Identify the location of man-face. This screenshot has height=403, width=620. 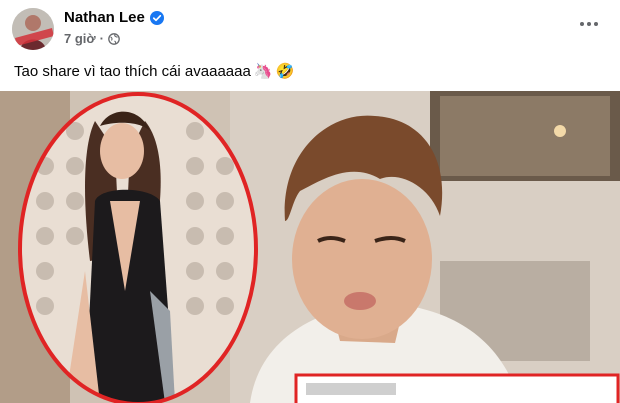
(362, 259).